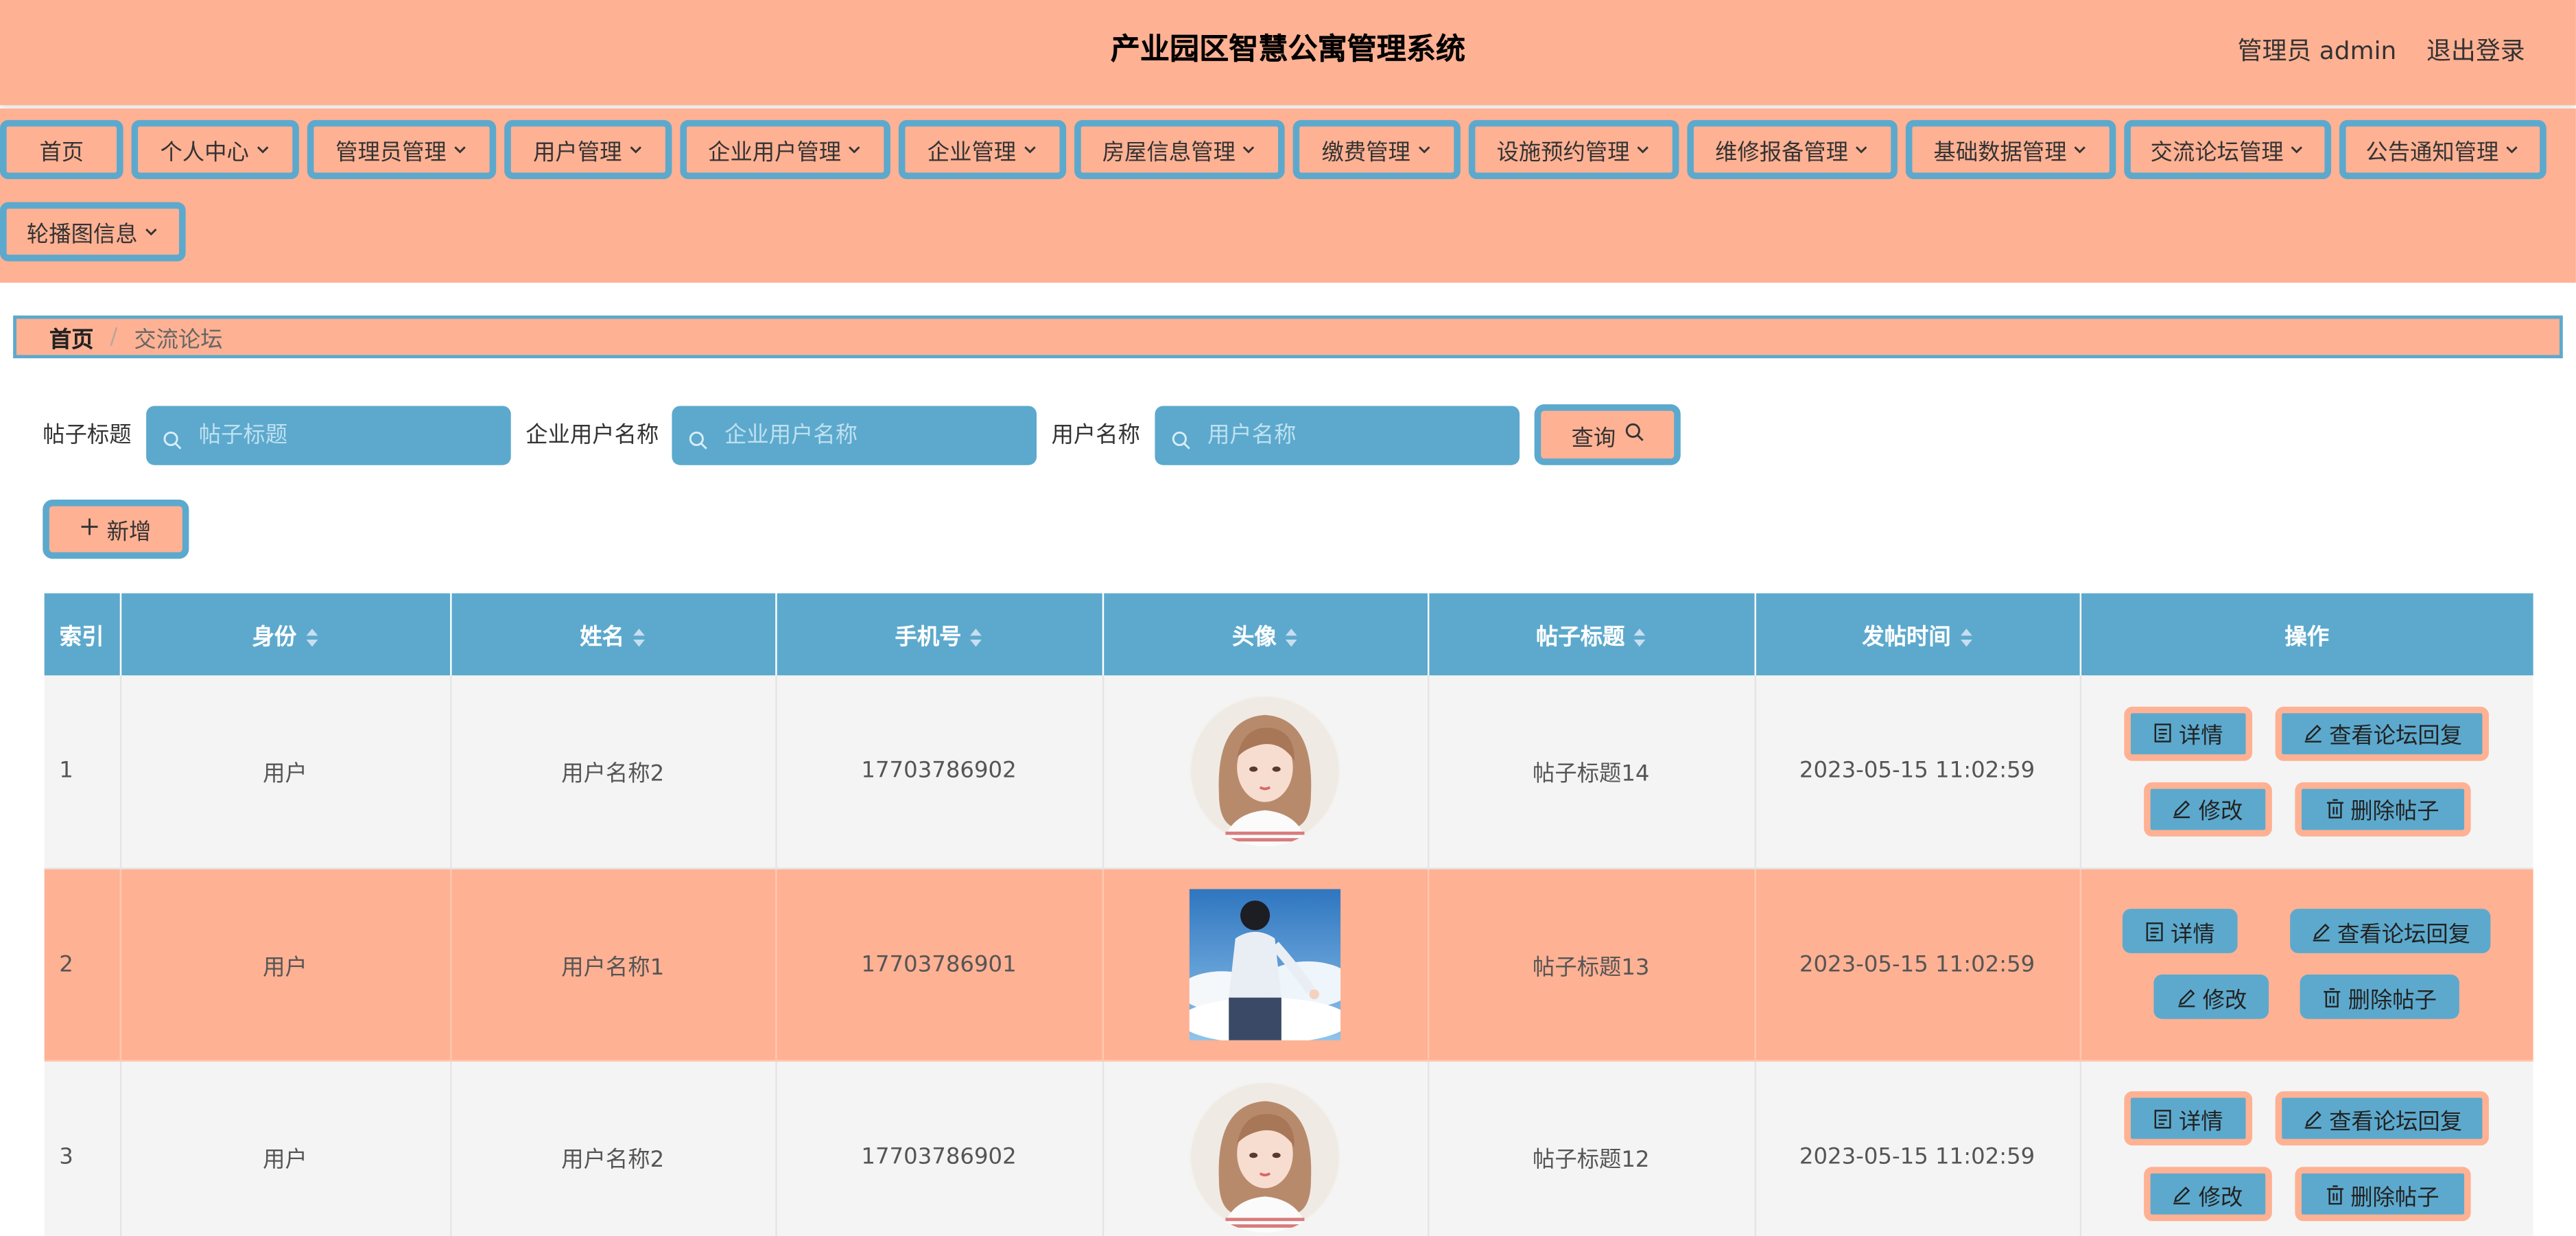 This screenshot has width=2576, height=1236. I want to click on logout-link: 退出登录, so click(2475, 50).